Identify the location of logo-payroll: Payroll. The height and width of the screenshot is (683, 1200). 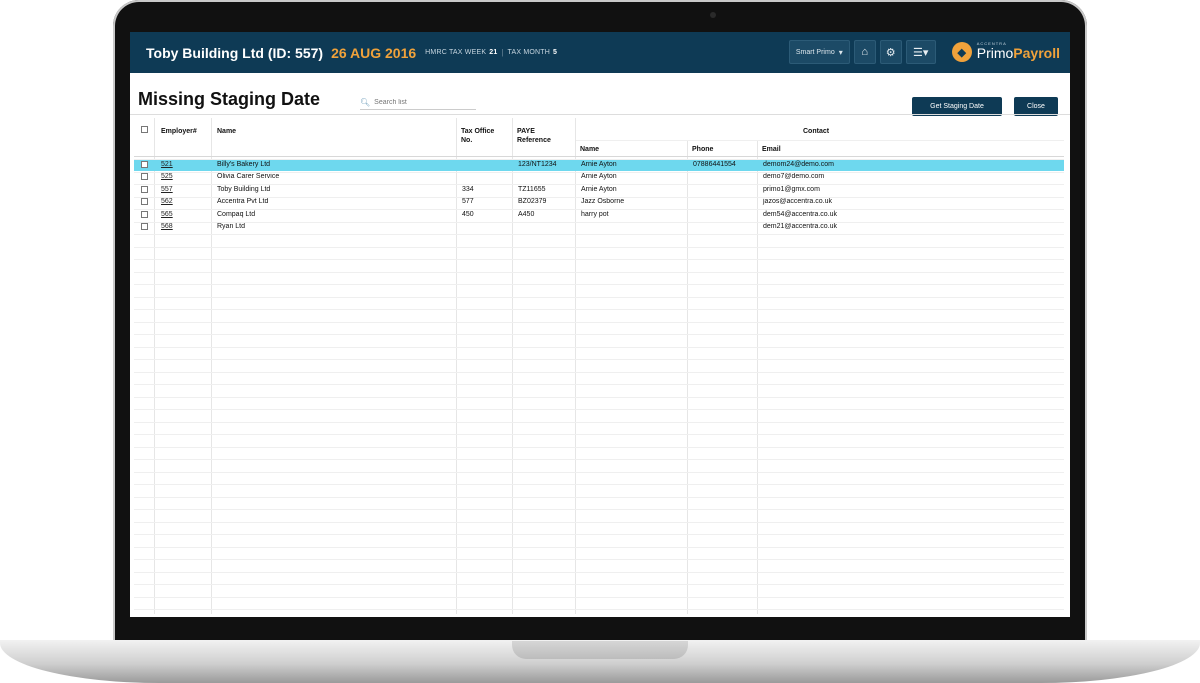
(1036, 53).